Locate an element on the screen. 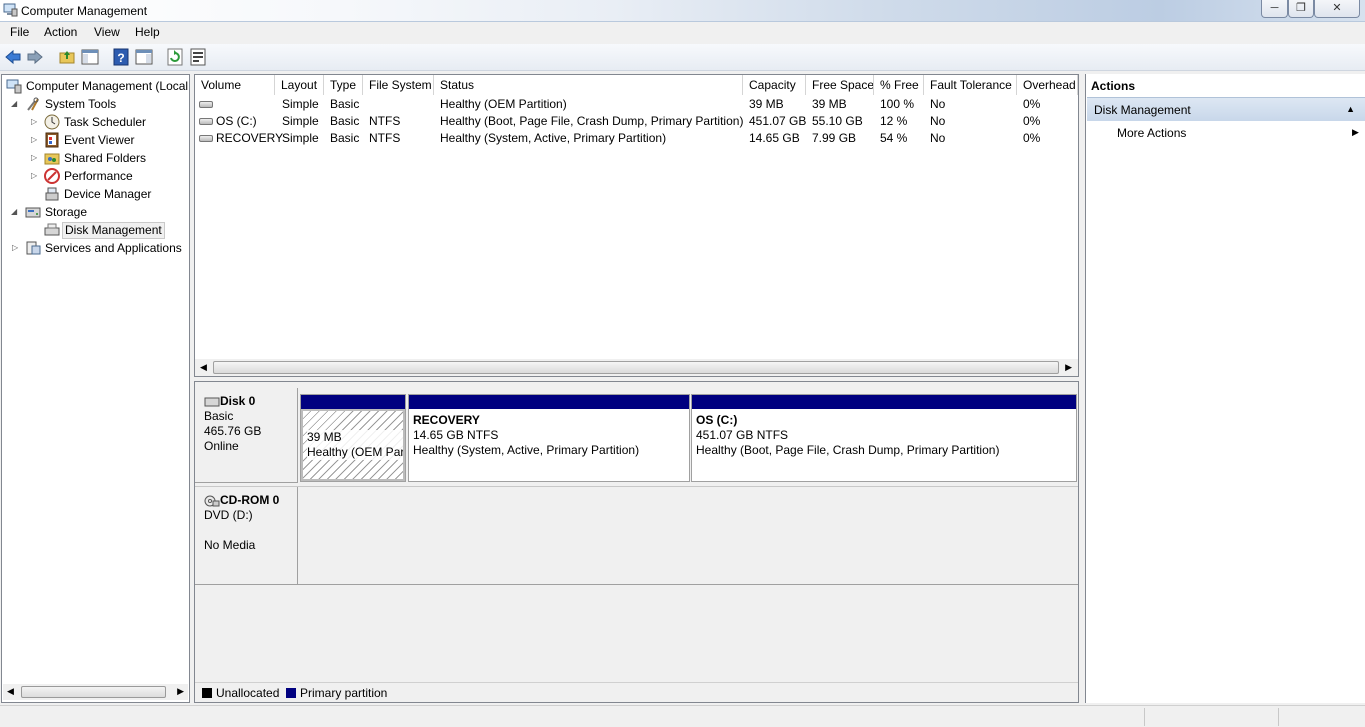 The height and width of the screenshot is (727, 1365). partition-oem: 39 MB Healthy (OEM Par is located at coordinates (353, 438).